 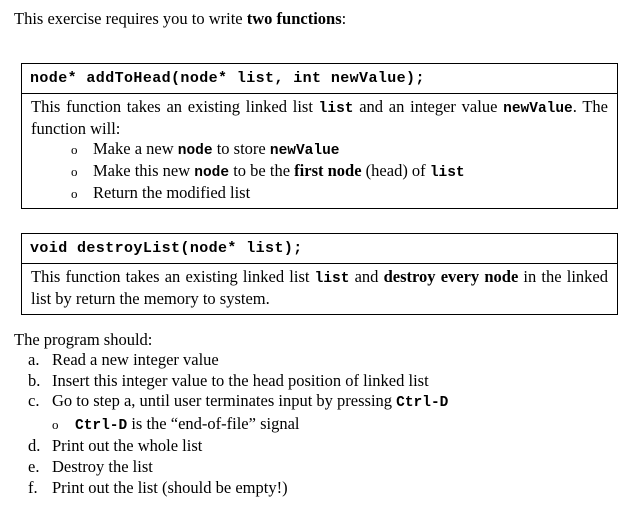 What do you see at coordinates (83, 339) in the screenshot?
I see `program-heading: The program should:` at bounding box center [83, 339].